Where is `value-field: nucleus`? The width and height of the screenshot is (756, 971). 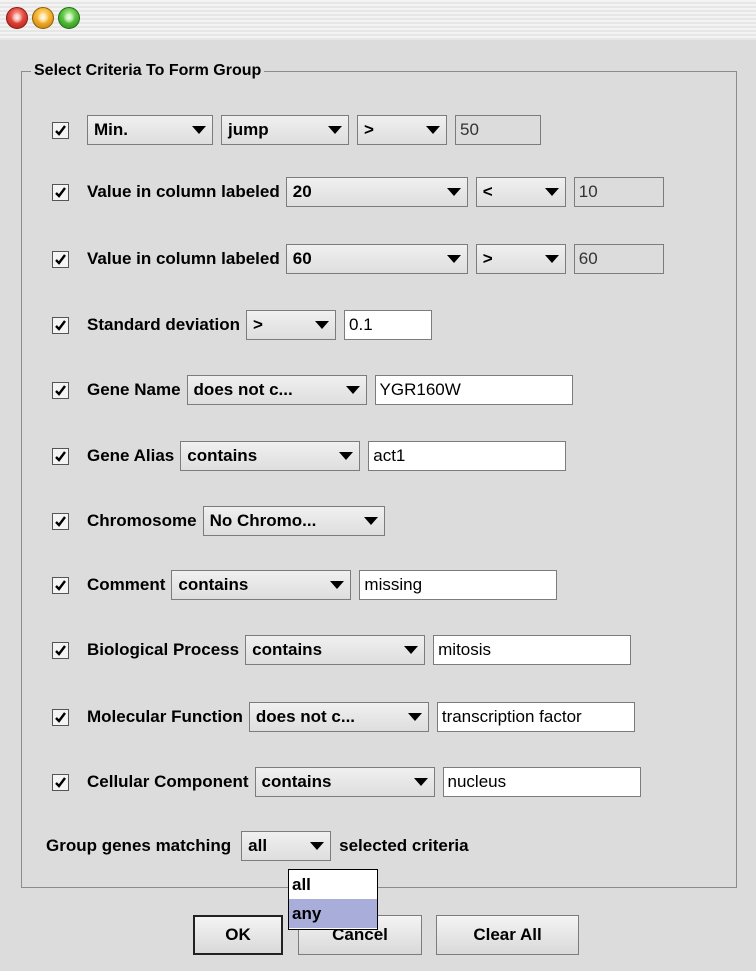
value-field: nucleus is located at coordinates (541, 782).